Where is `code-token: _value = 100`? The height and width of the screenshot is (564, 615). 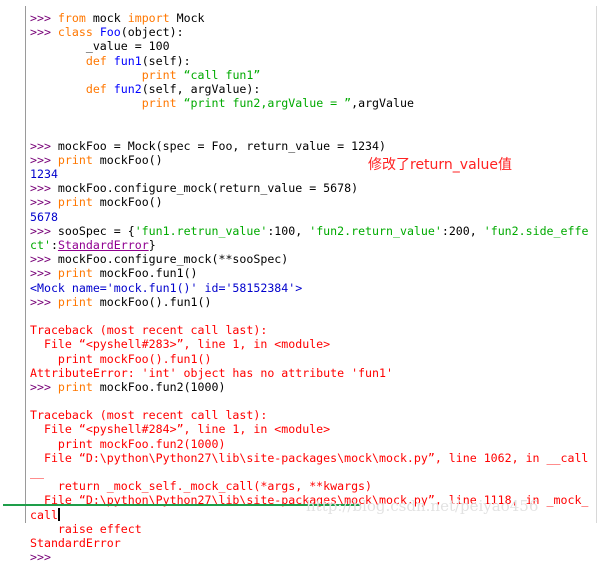
code-token: _value = 100 is located at coordinates (100, 46).